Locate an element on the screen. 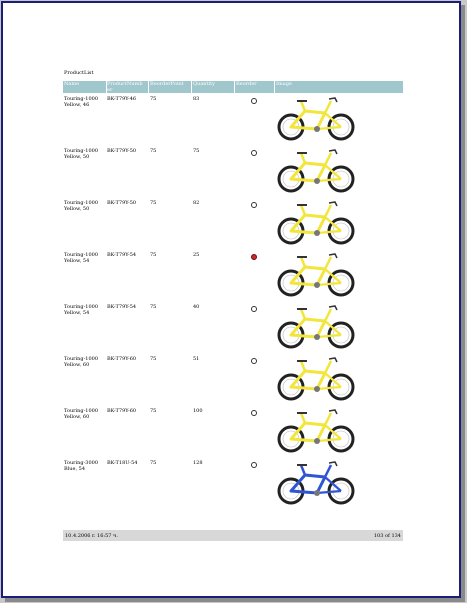  cell-quantity: 40 is located at coordinates (196, 307).